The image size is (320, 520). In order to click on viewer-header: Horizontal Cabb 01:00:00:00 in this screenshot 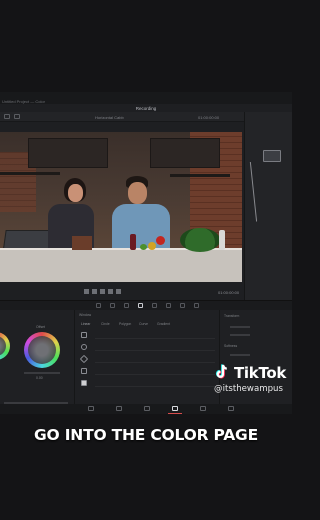, I will do `click(122, 117)`.